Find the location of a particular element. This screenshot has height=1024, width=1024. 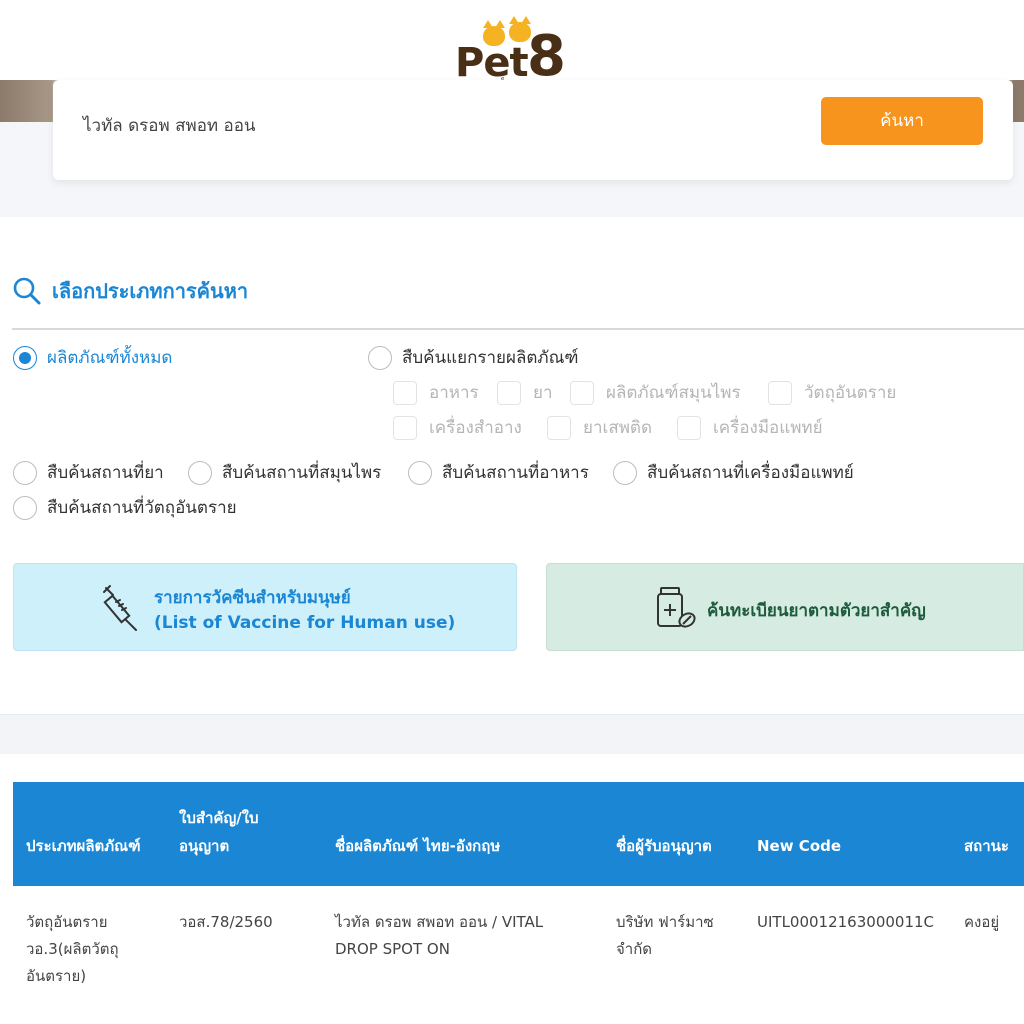

drug-ingredient-search-card: ค้นทะเบียนยาตามตัวยาสำคัญ is located at coordinates (785, 607).